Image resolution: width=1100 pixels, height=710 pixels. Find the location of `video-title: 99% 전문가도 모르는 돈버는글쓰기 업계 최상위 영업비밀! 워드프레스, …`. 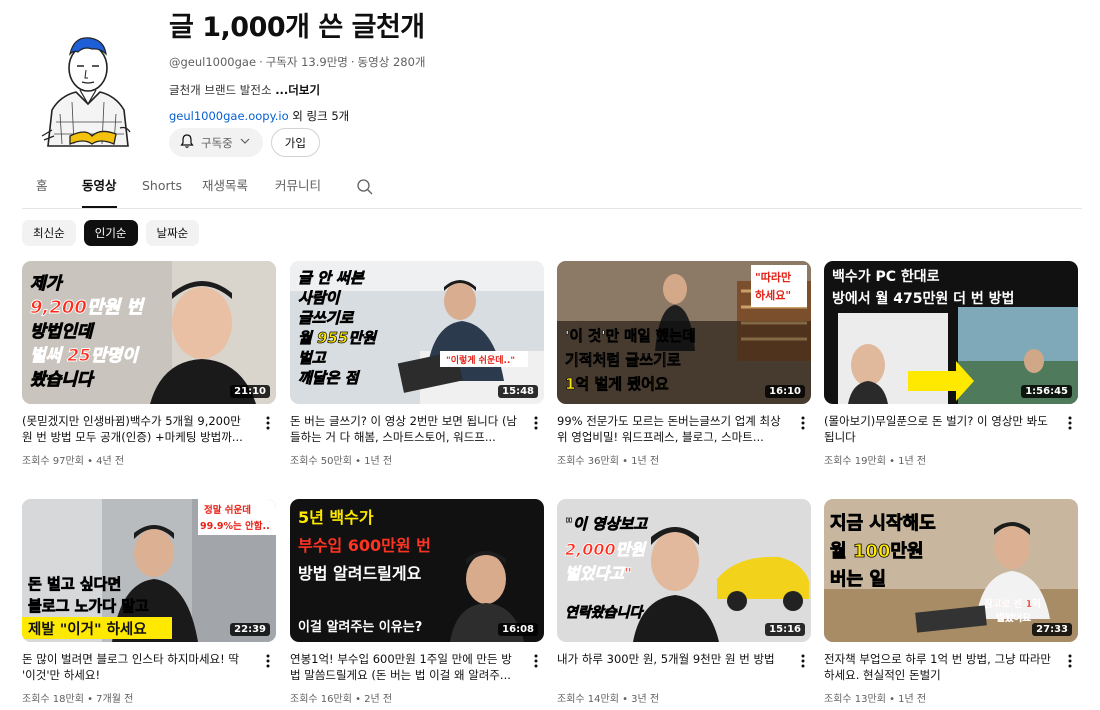

video-title: 99% 전문가도 모르는 돈버는글쓰기 업계 최상위 영업비밀! 워드프레스, … is located at coordinates (671, 429).